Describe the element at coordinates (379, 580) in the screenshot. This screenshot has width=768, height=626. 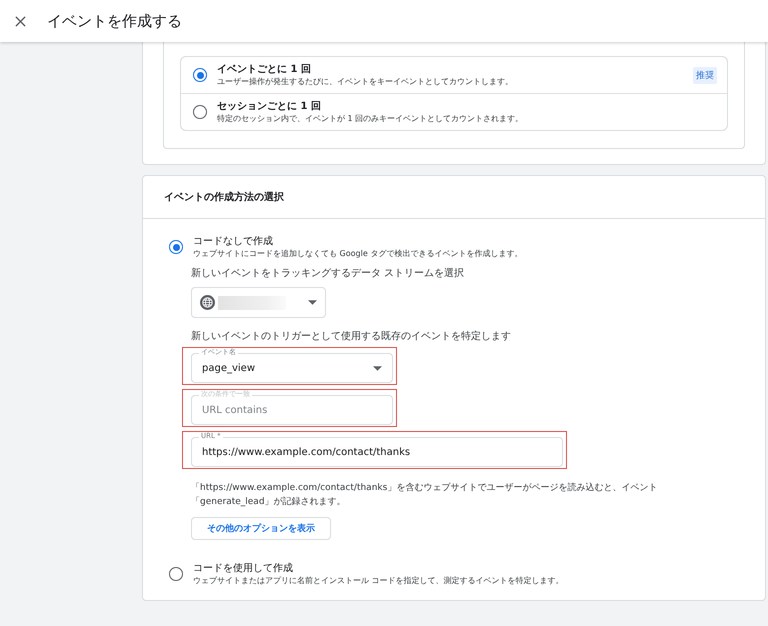
I see `option-description: ウェブサイトまたはアプリに名前とインストール コードを指定して、測定するイベントを特定します。` at that location.